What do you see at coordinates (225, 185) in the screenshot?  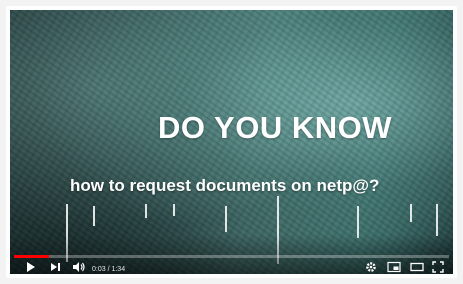 I see `video-subline: how to request documents on netp@?` at bounding box center [225, 185].